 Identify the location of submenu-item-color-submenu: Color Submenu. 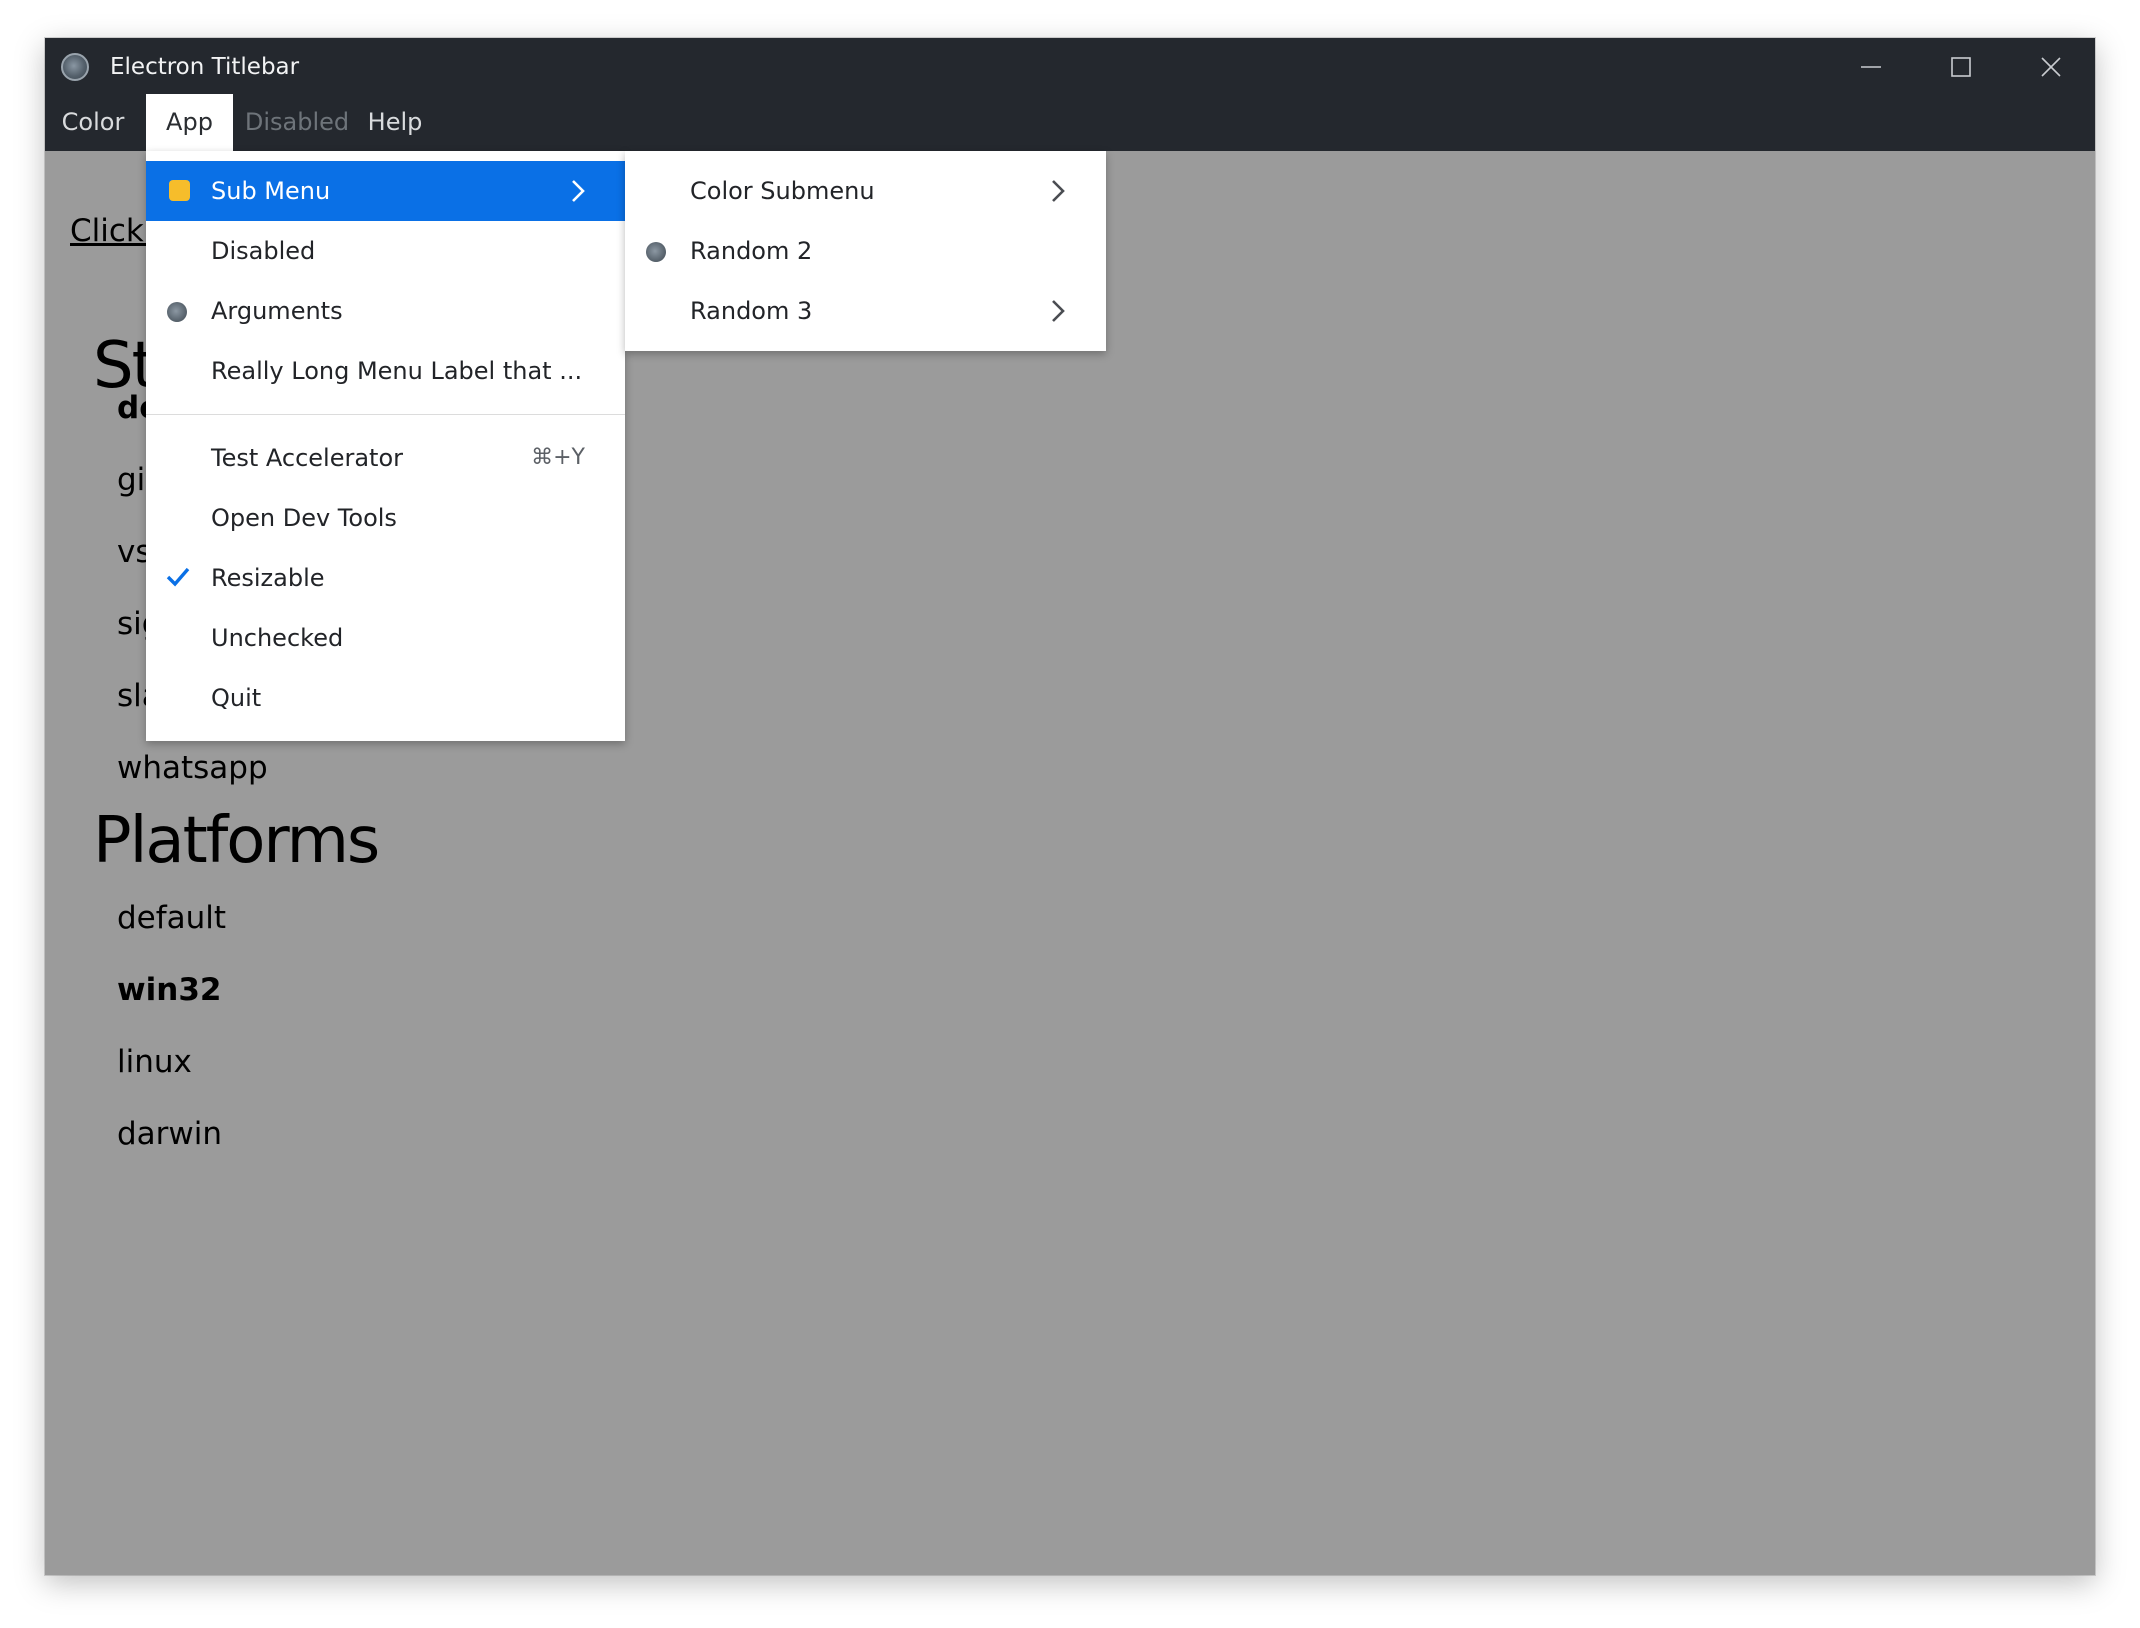
(865, 191).